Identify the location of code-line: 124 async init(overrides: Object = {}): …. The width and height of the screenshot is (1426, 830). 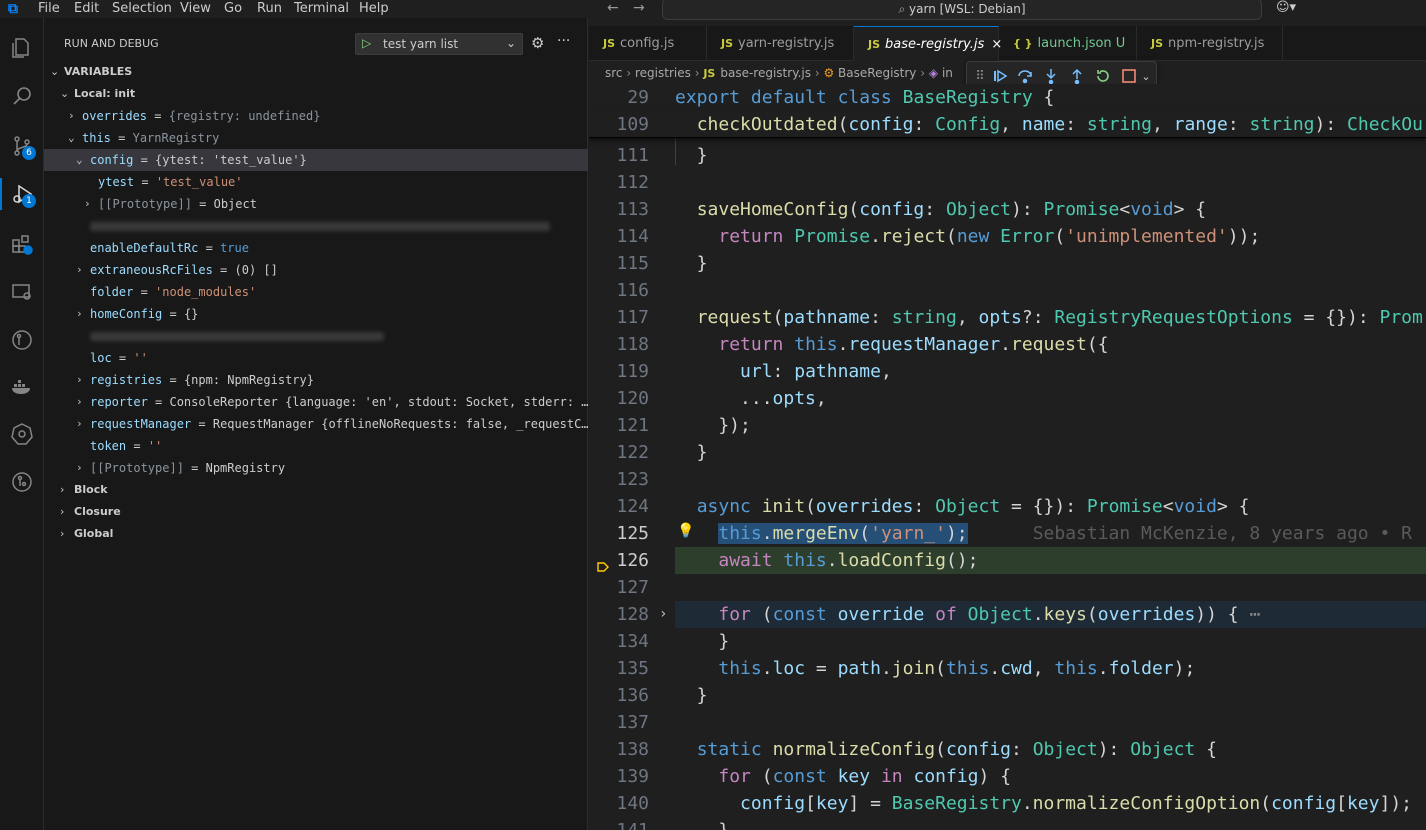
(1007, 506).